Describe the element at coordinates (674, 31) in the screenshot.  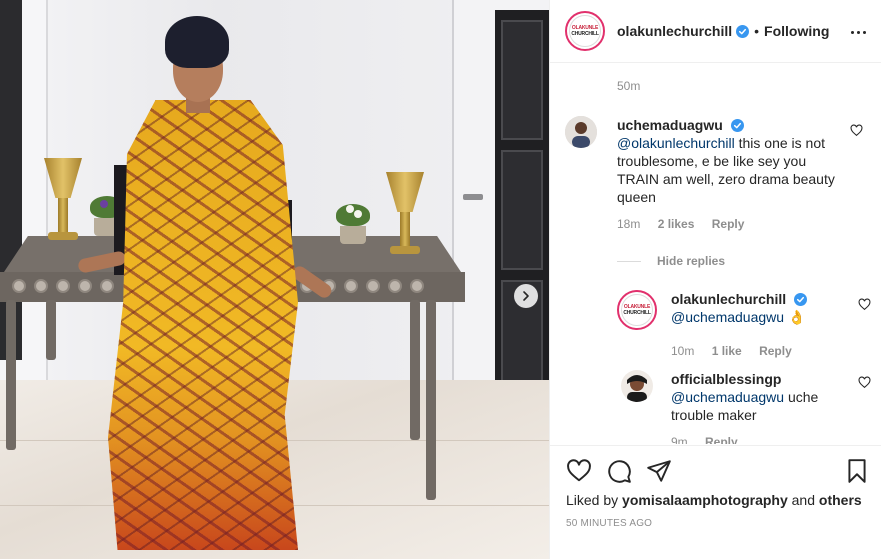
I see `author-username: olakunlechurchill` at that location.